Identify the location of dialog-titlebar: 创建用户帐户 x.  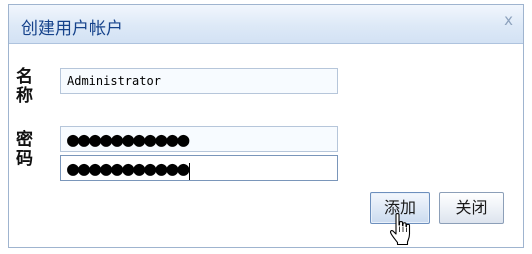
(266, 24).